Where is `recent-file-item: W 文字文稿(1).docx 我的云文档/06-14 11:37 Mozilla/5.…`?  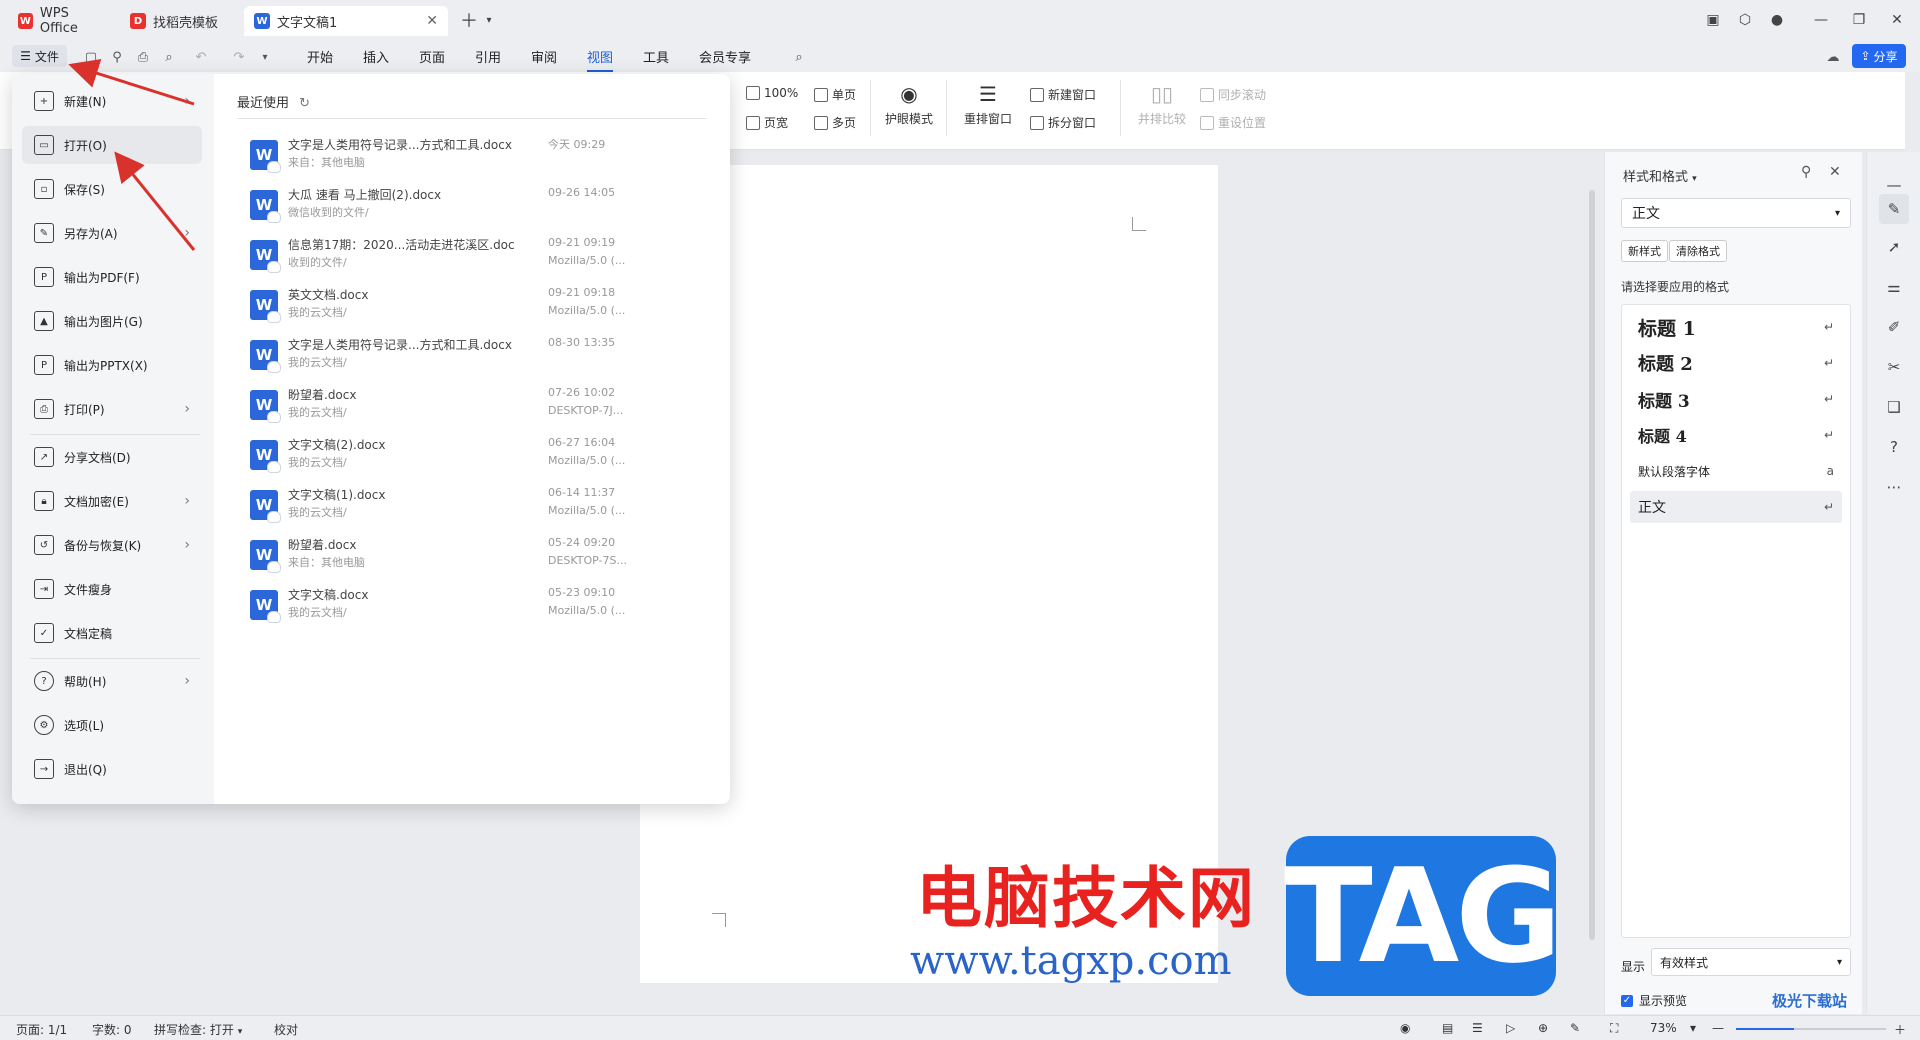 recent-file-item: W 文字文稿(1).docx 我的云文档/06-14 11:37 Mozilla/5.… is located at coordinates (480, 506).